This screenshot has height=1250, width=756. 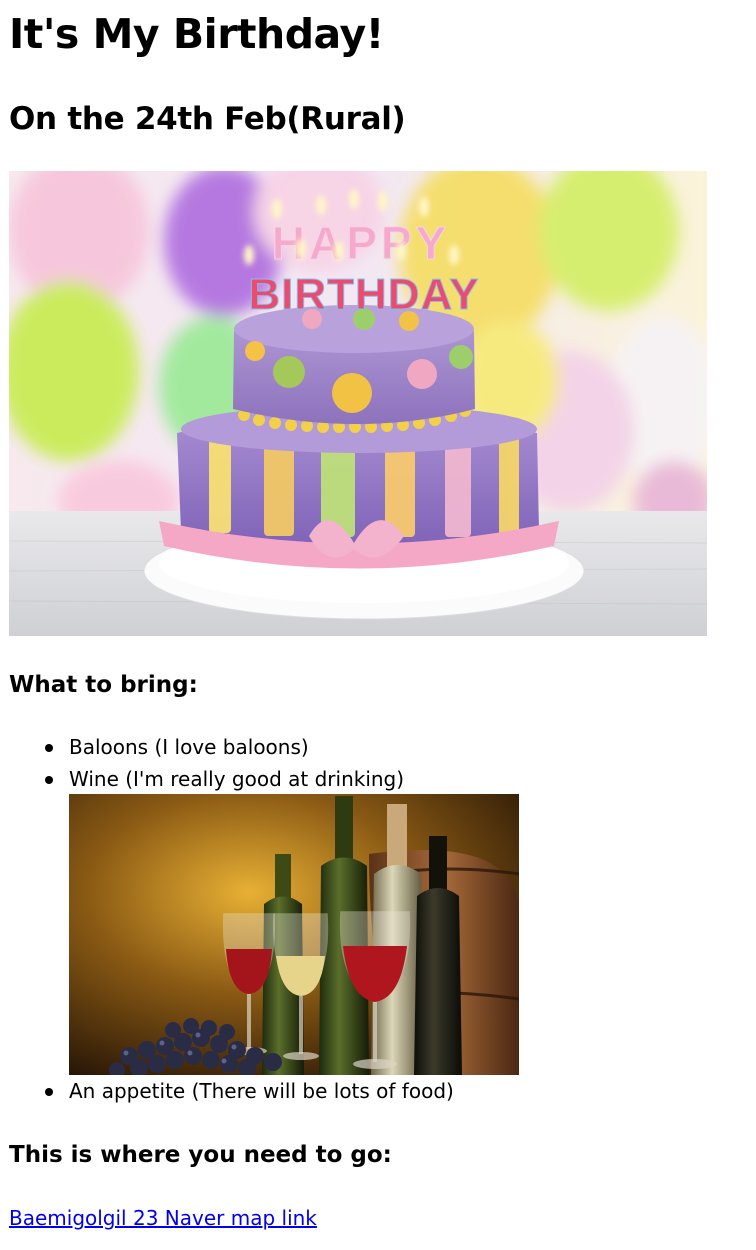 What do you see at coordinates (359, 747) in the screenshot?
I see `list-item: Baloons (I love baloons)` at bounding box center [359, 747].